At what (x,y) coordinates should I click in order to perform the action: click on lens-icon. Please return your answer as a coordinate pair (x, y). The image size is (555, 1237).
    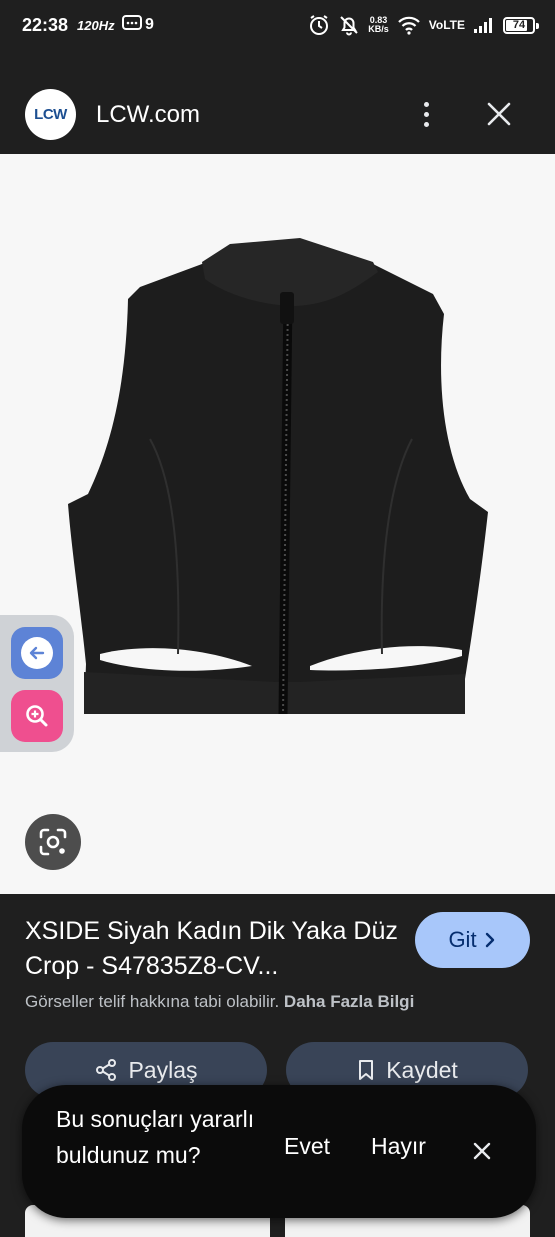
    Looking at the image, I should click on (53, 842).